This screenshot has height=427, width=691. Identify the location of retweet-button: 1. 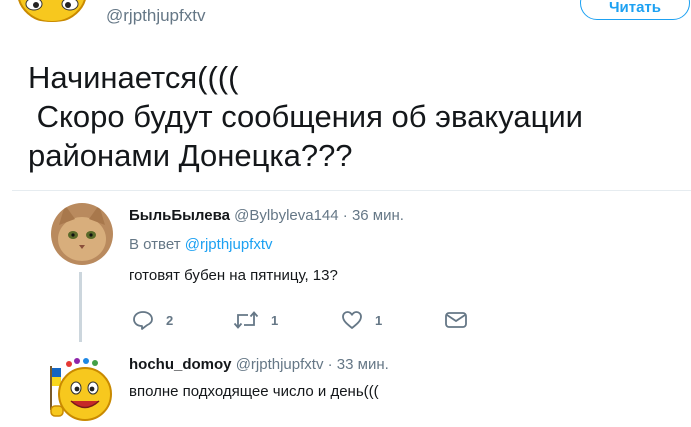
(255, 320).